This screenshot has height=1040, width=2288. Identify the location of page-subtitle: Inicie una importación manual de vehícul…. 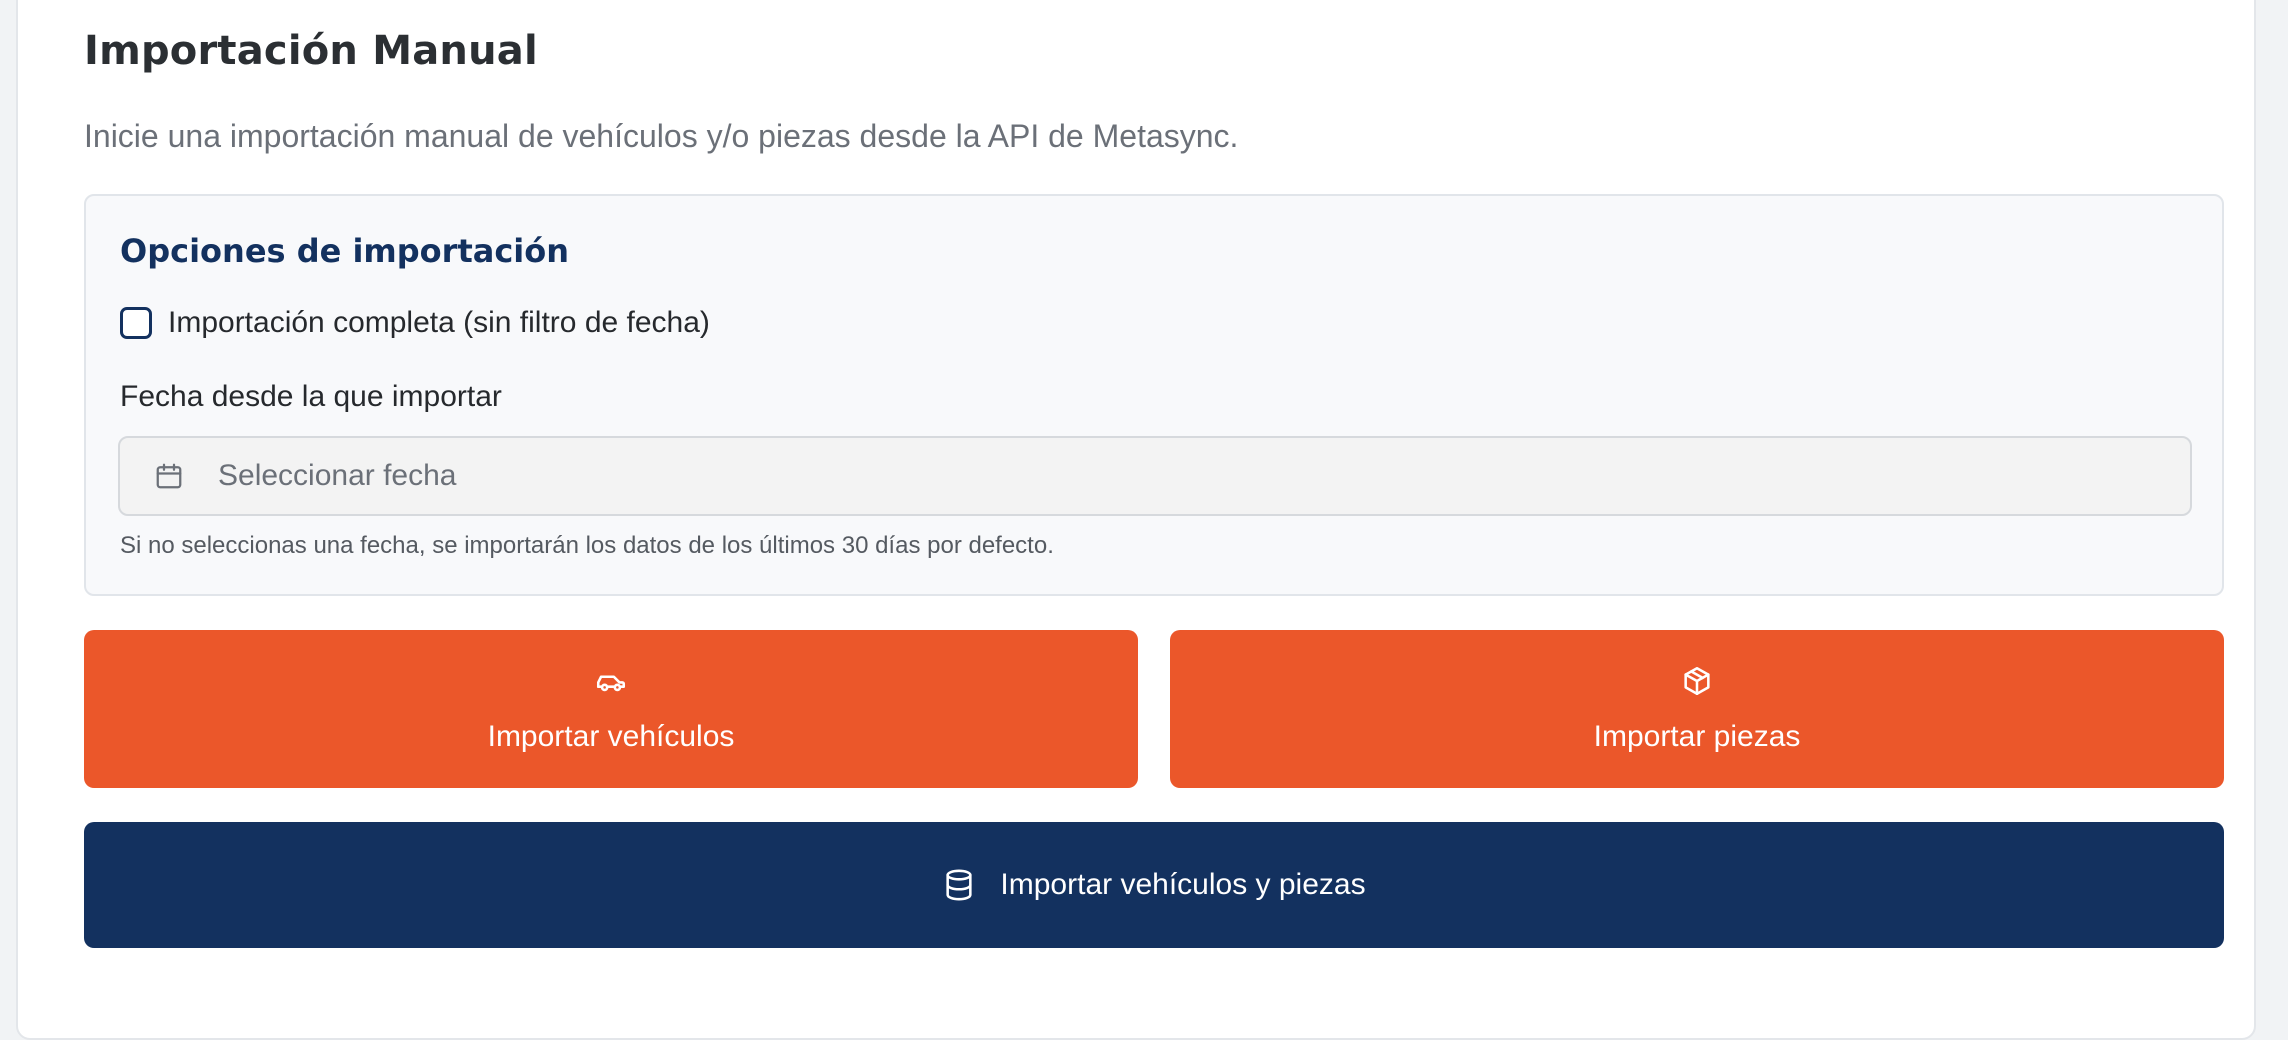
(661, 136).